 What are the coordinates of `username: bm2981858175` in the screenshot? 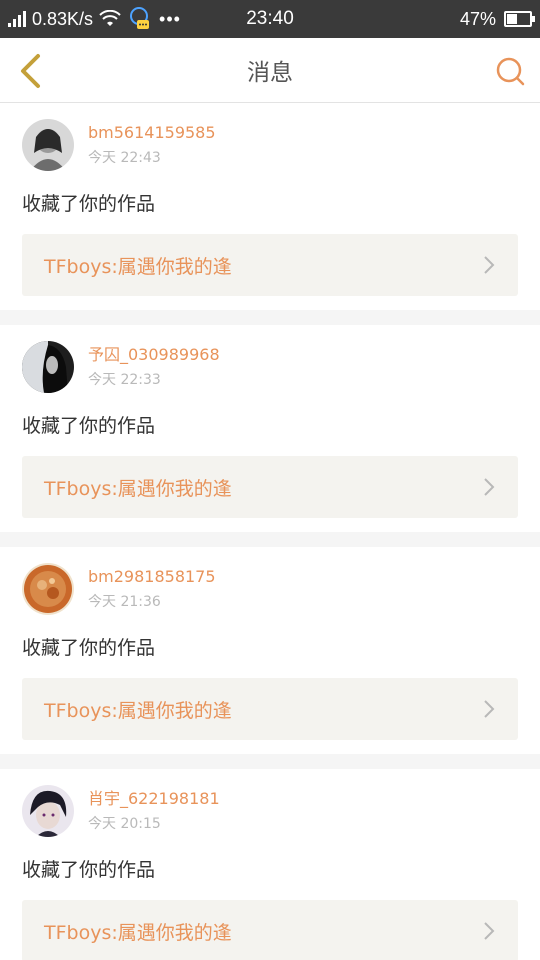 It's located at (152, 577).